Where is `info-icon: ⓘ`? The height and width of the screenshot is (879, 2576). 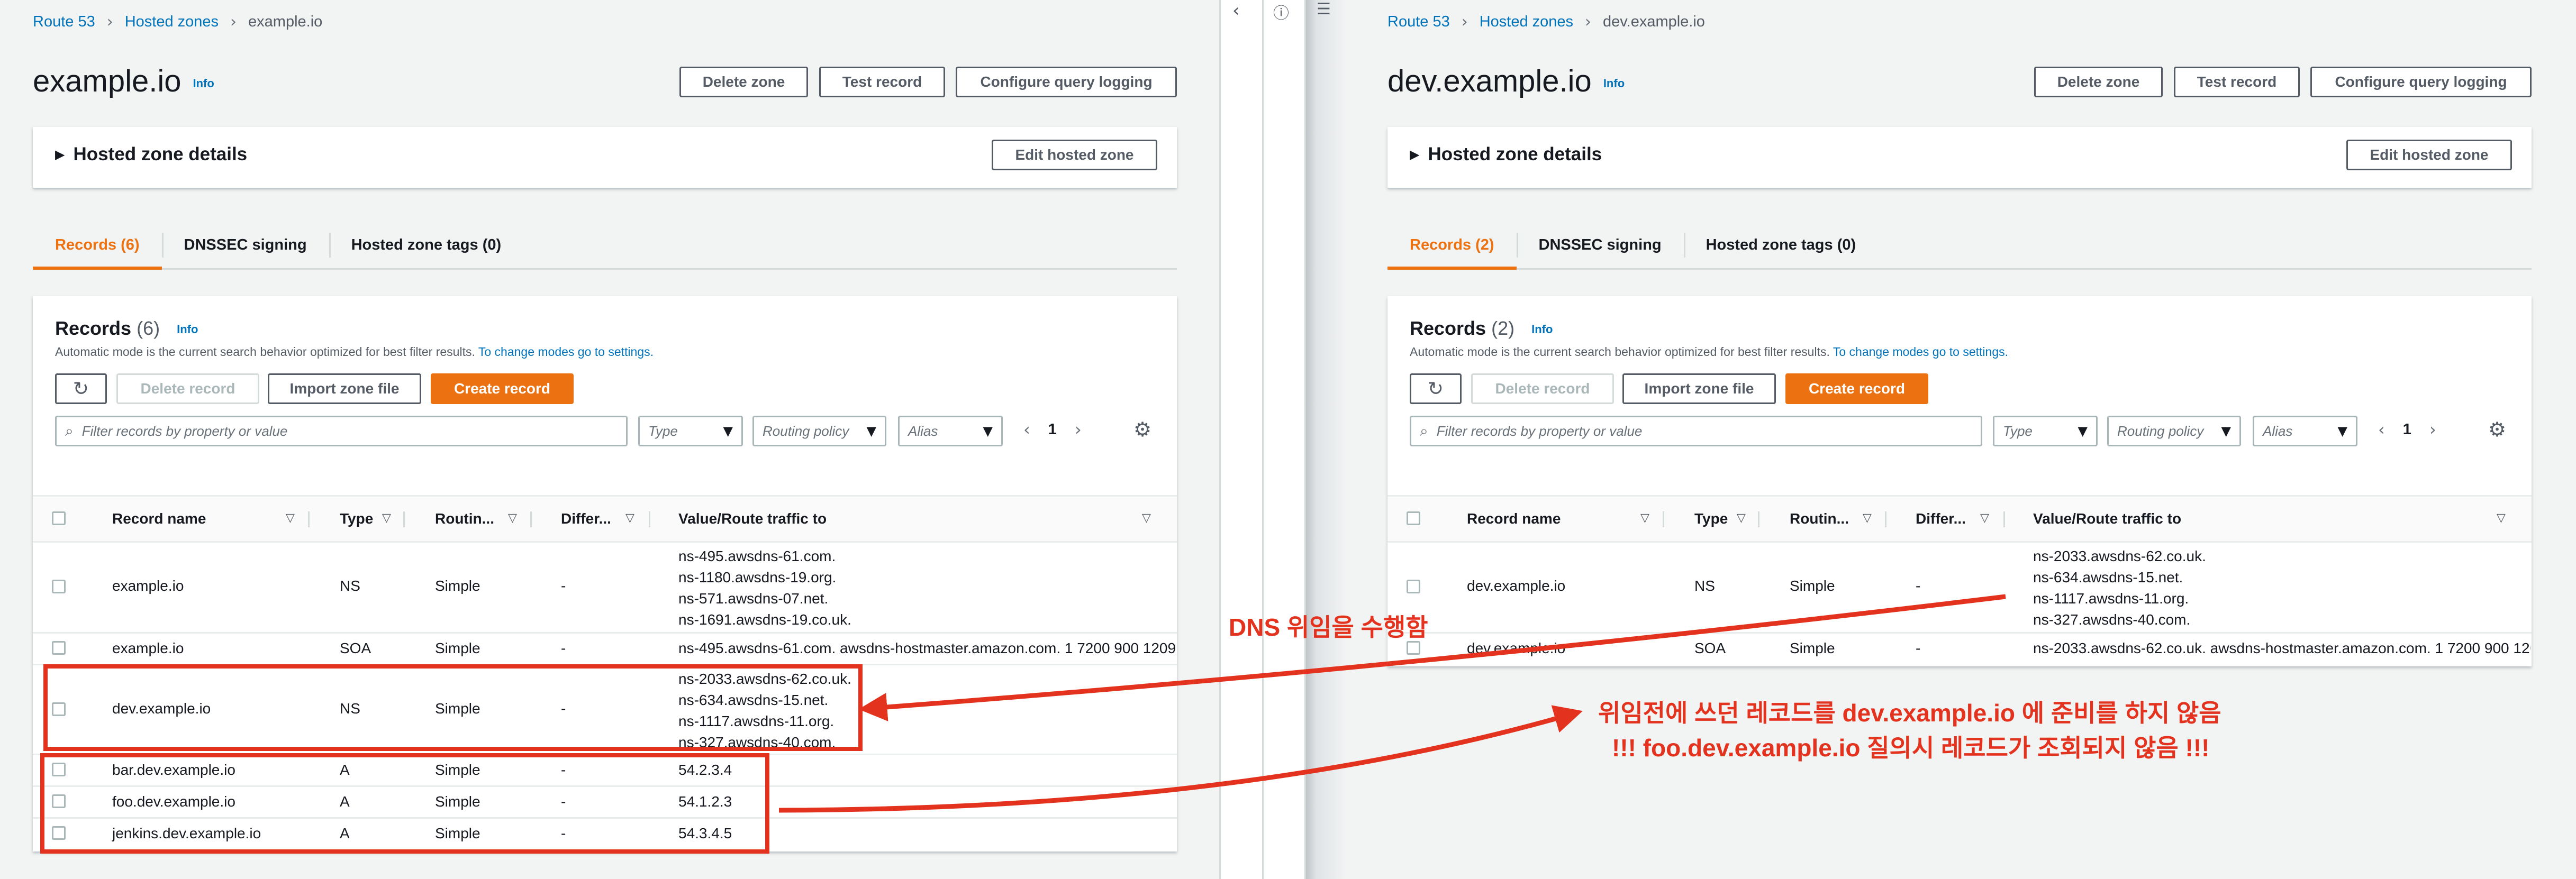
info-icon: ⓘ is located at coordinates (1281, 11).